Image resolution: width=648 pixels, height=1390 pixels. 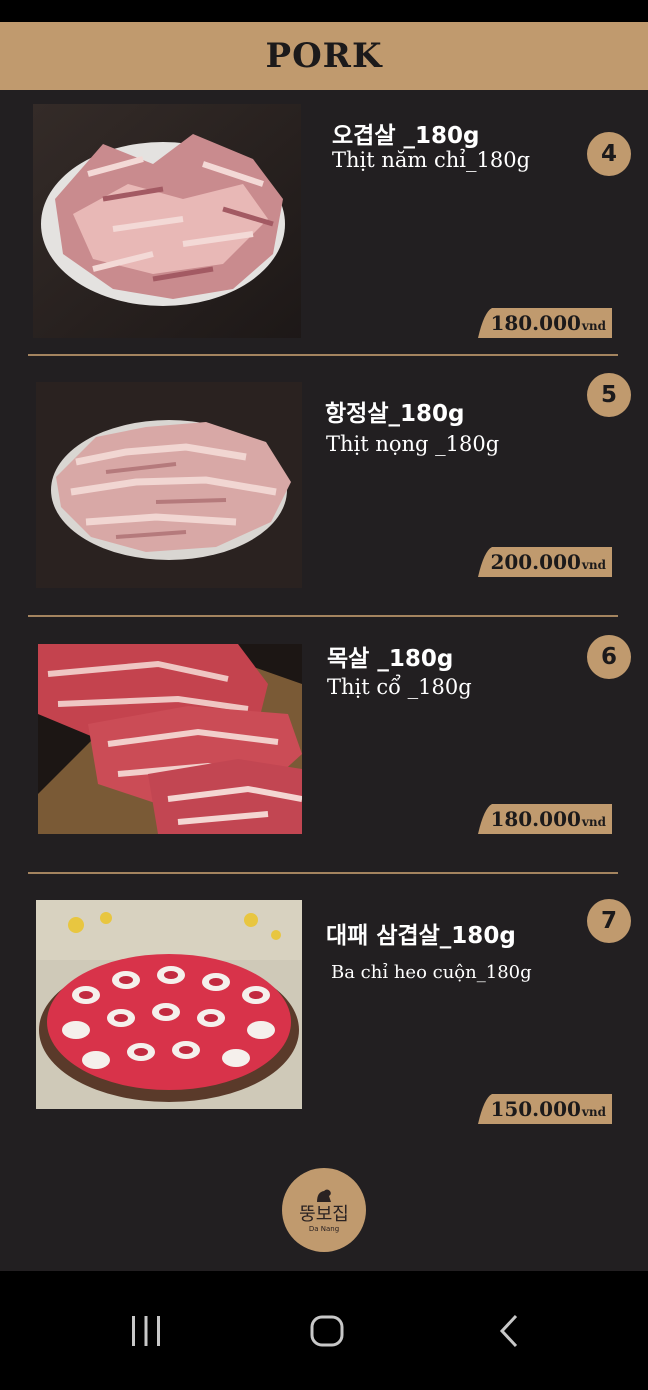 I want to click on navigation-bar, so click(x=324, y=1330).